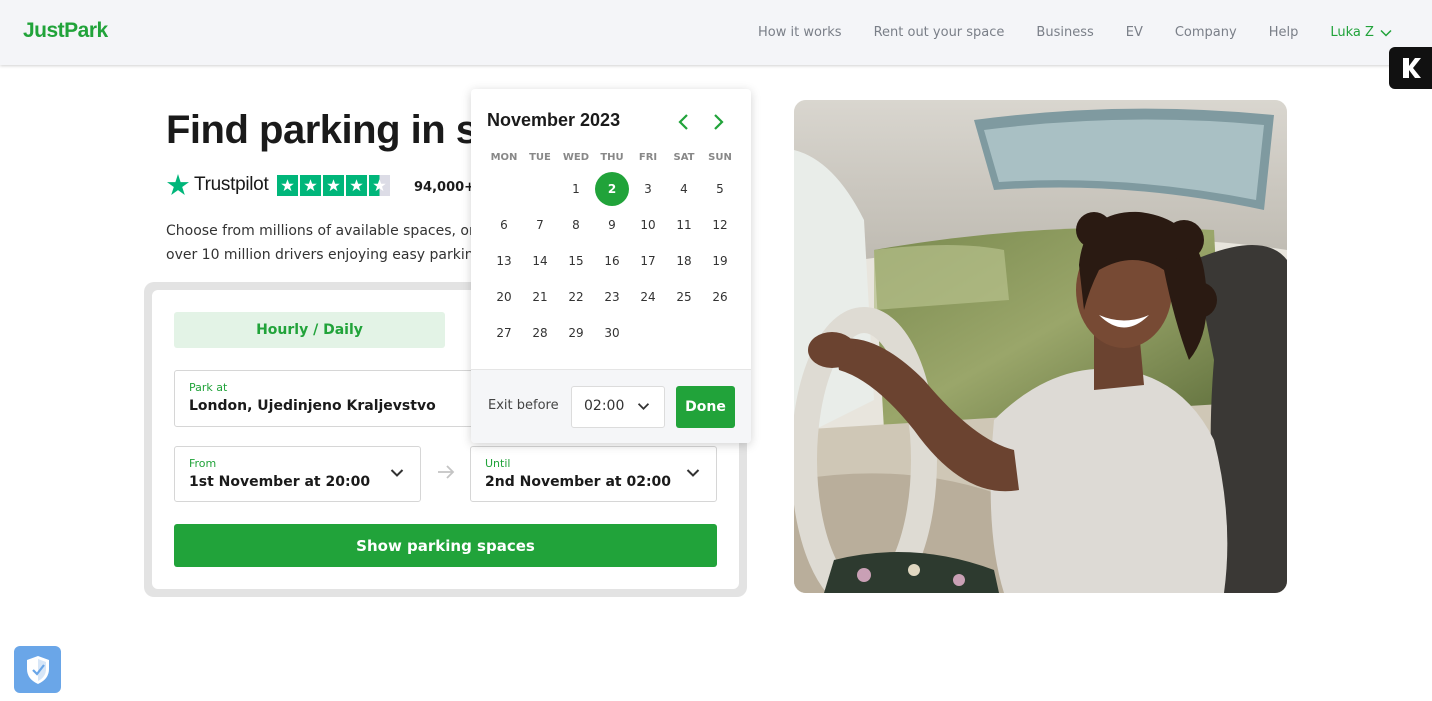  What do you see at coordinates (1064, 32) in the screenshot?
I see `nav-link-business: Business` at bounding box center [1064, 32].